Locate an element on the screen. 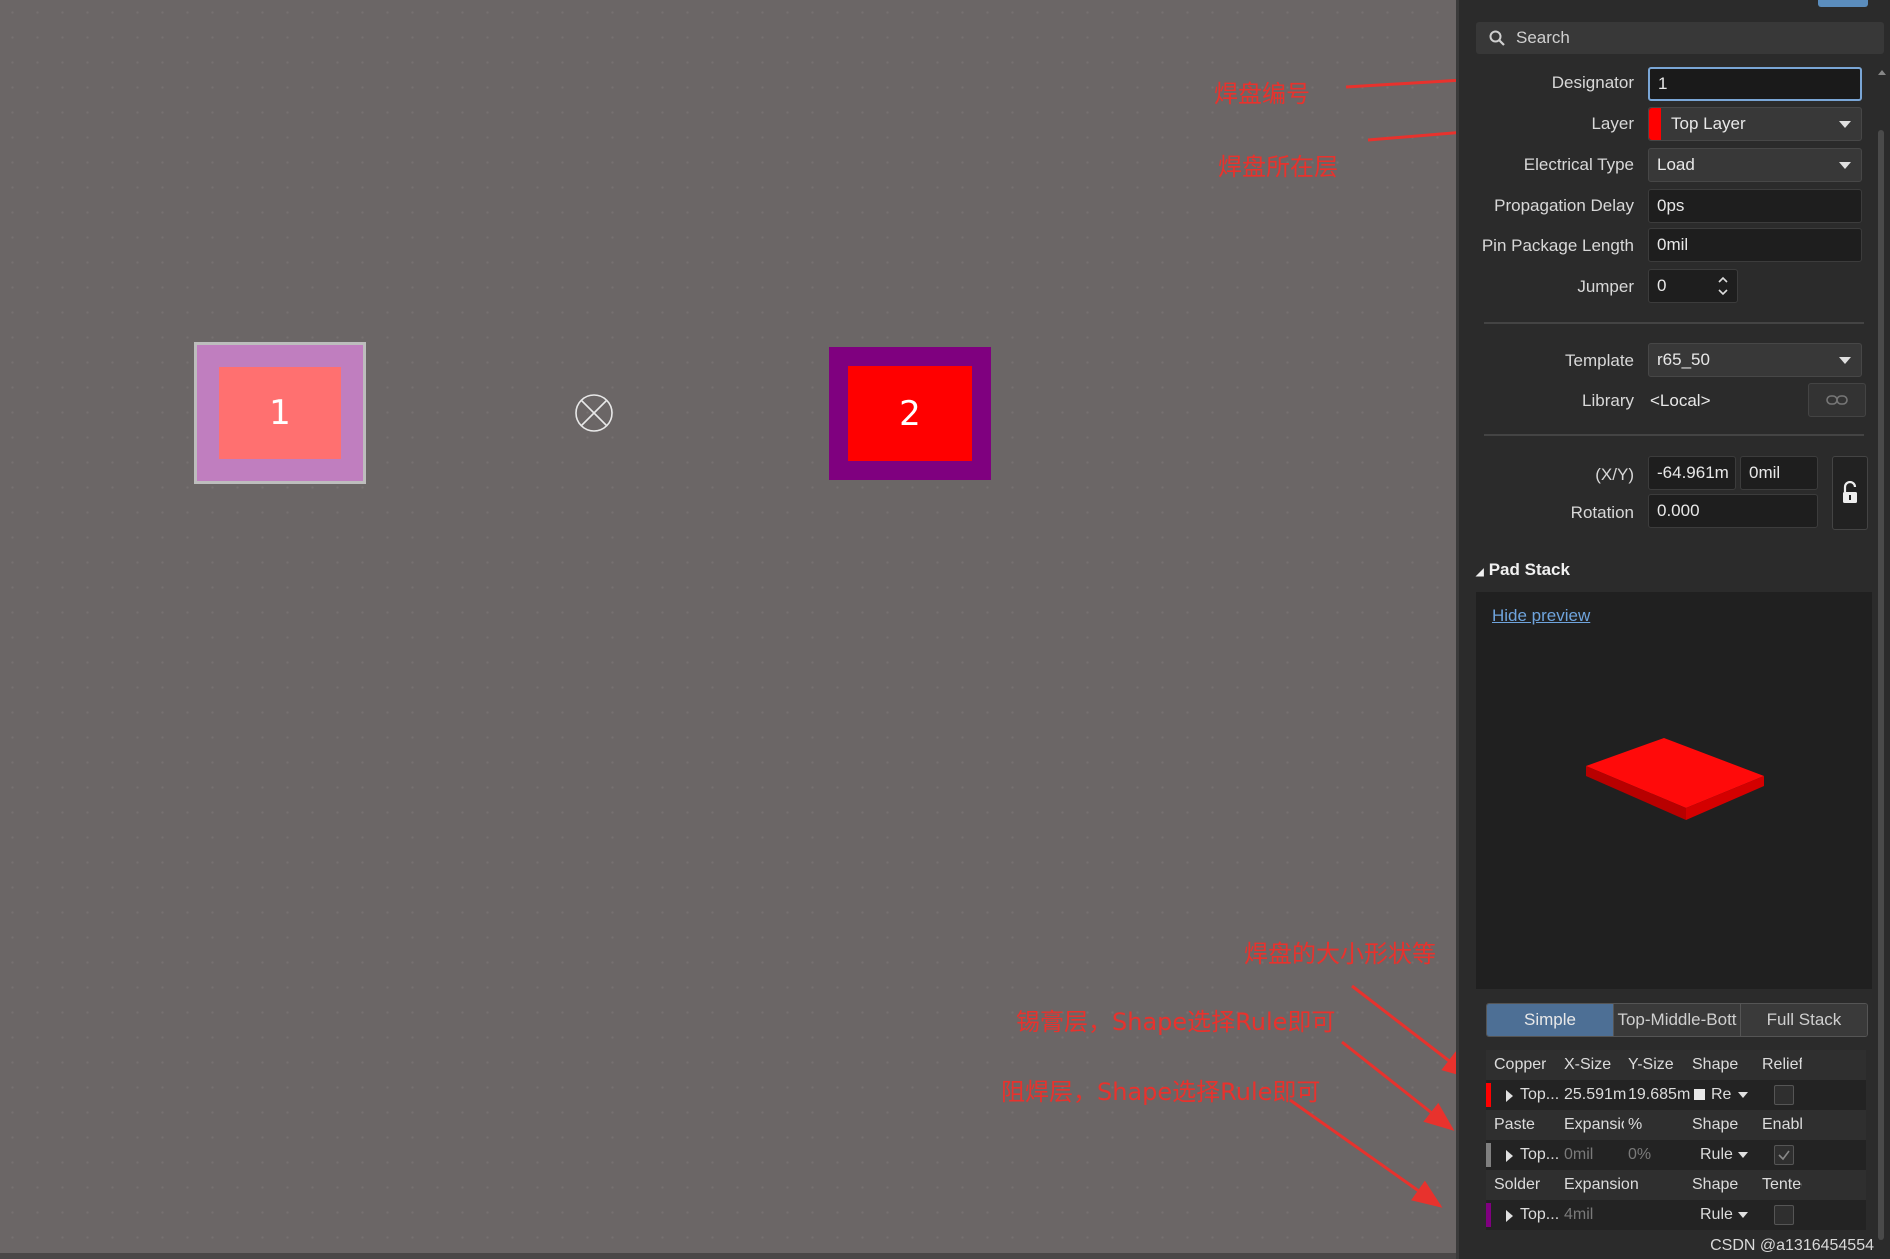 This screenshot has width=1890, height=1259. link-icon is located at coordinates (1837, 400).